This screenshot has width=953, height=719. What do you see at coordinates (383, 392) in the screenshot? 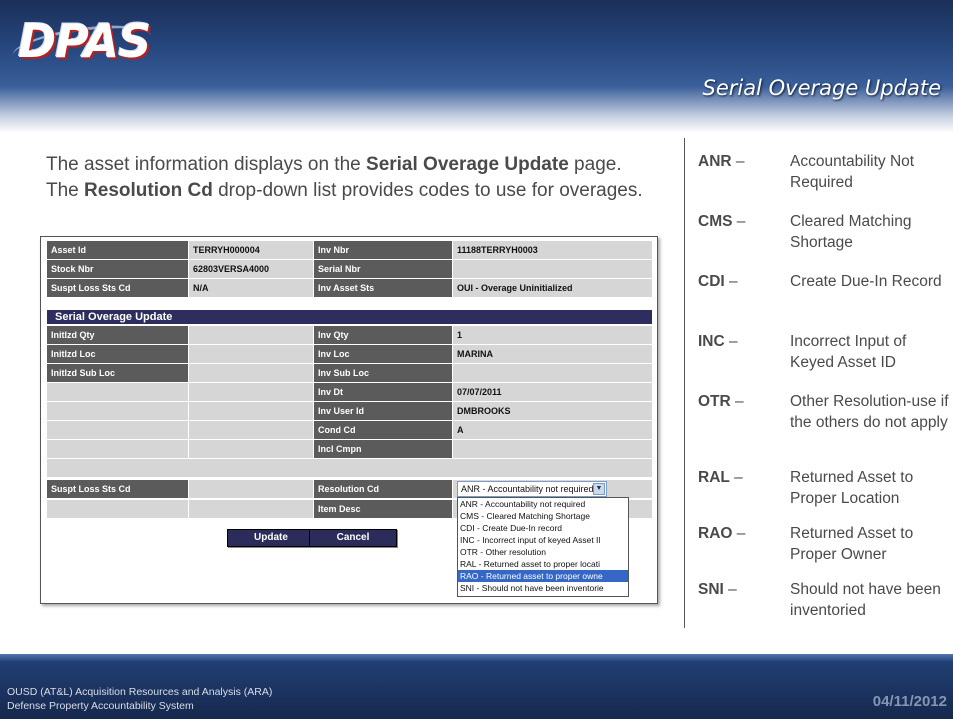
I see `field-label: Inv Dt` at bounding box center [383, 392].